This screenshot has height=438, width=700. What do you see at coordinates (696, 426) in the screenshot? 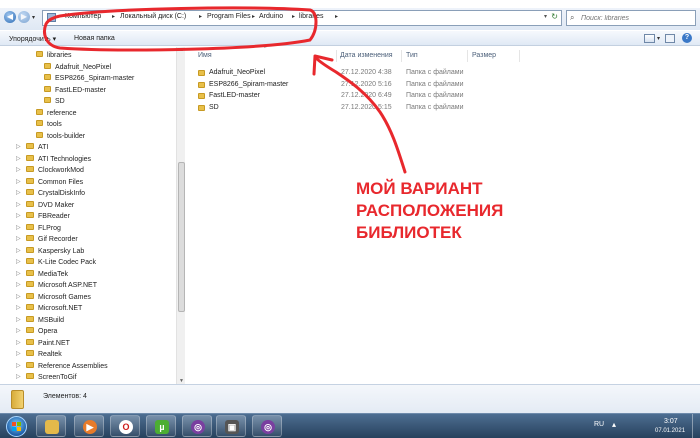
I see `show-desktop-button` at bounding box center [696, 426].